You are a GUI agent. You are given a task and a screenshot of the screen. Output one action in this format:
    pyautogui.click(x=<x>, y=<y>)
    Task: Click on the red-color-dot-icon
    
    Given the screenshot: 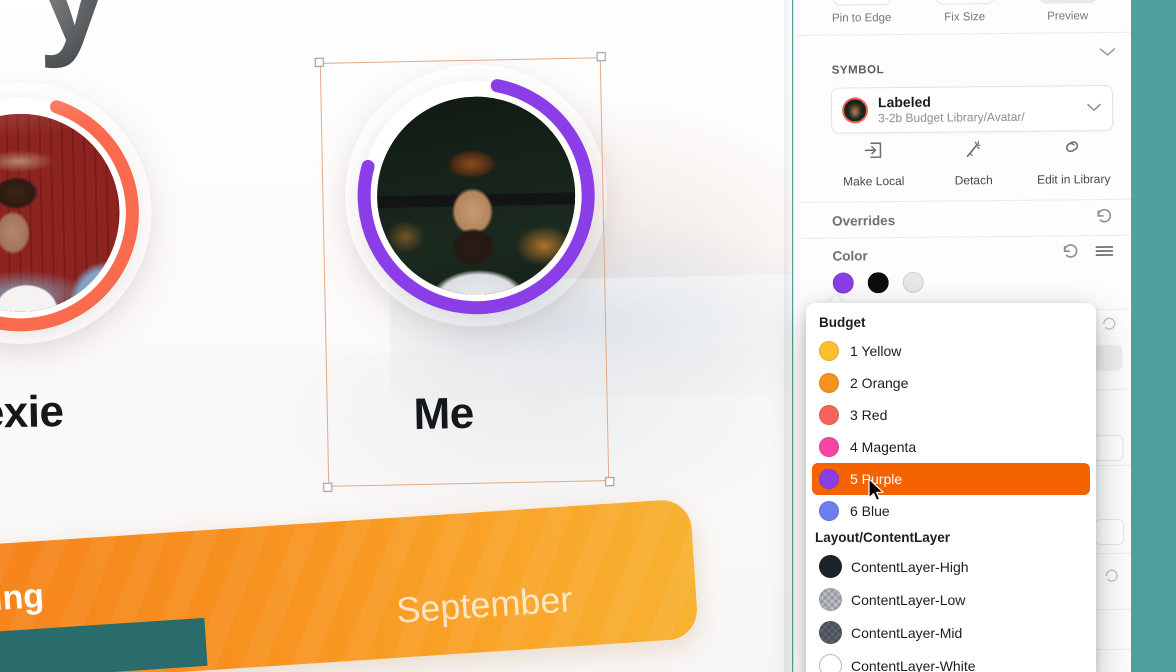 What is the action you would take?
    pyautogui.click(x=829, y=415)
    